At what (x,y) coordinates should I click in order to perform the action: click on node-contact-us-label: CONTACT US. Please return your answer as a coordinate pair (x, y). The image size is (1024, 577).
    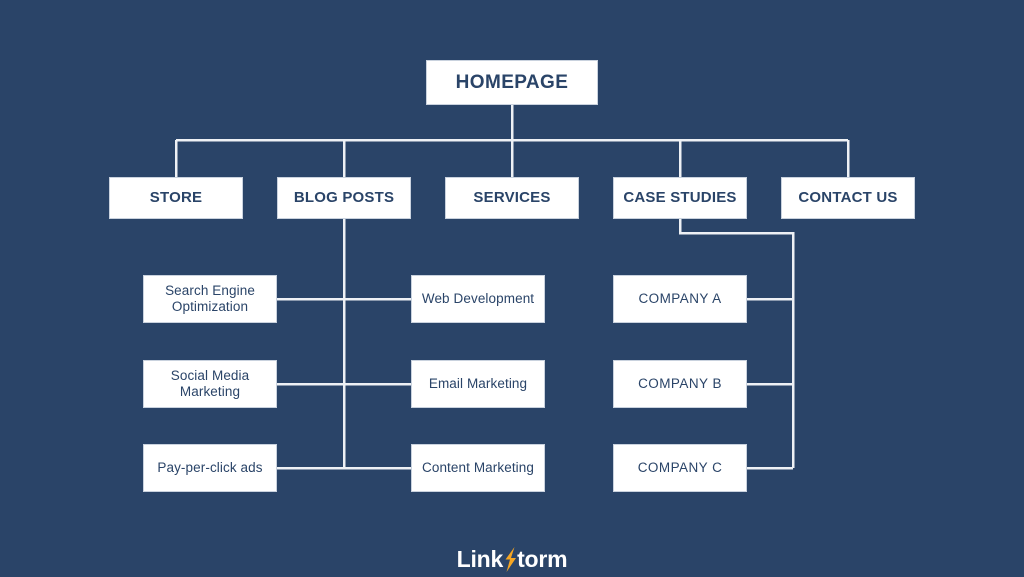
    Looking at the image, I should click on (848, 197).